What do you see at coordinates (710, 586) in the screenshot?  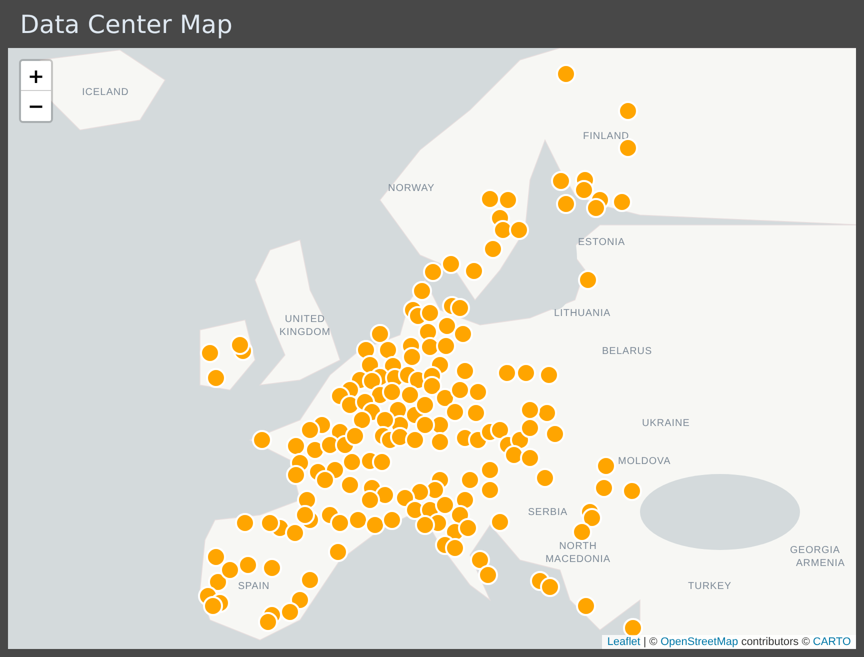 I see `country-label: TURKEY` at bounding box center [710, 586].